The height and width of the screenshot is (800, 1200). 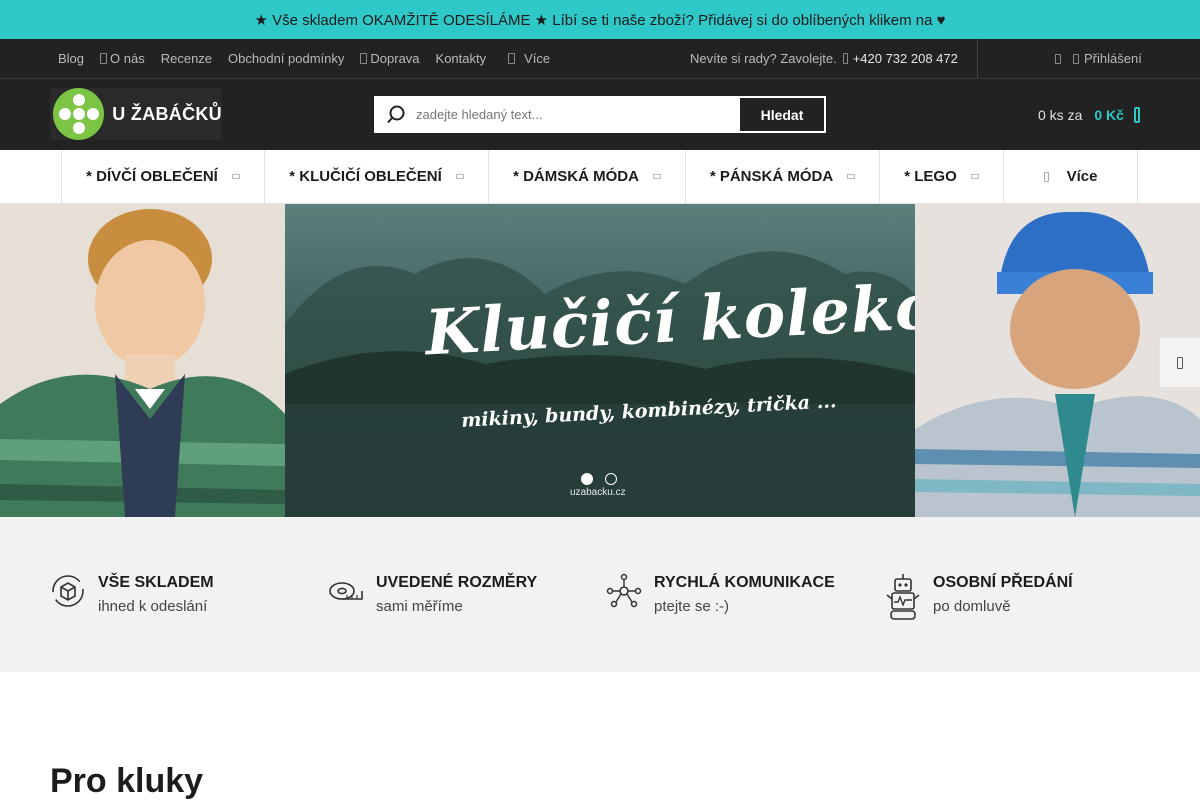 What do you see at coordinates (457, 582) in the screenshot?
I see `feature-title: UVEDENÉ ROZMĚRY` at bounding box center [457, 582].